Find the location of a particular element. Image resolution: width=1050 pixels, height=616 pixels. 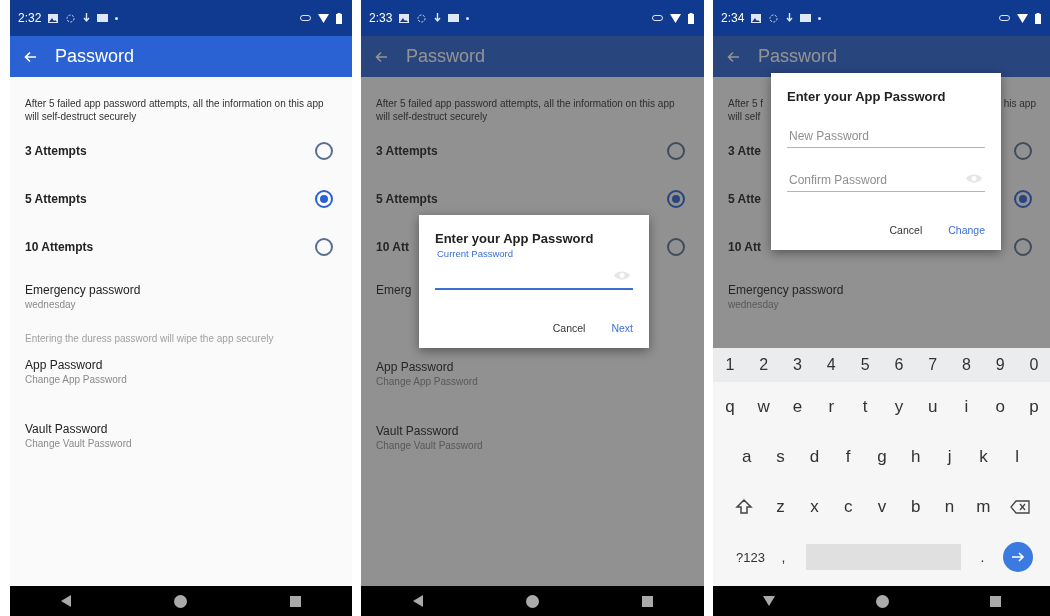

shift-icon is located at coordinates (743, 507).